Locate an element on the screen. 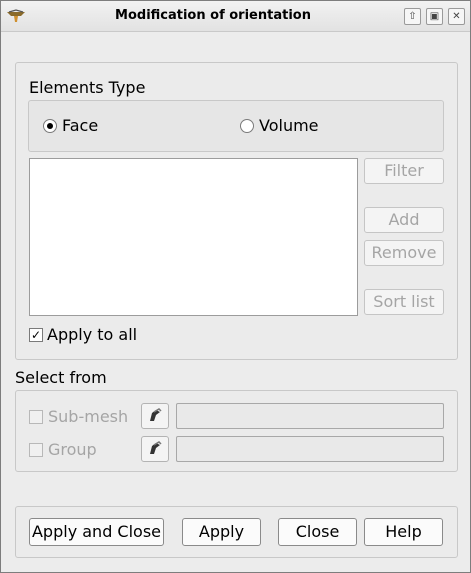 This screenshot has width=471, height=573. add-button: Add is located at coordinates (404, 220).